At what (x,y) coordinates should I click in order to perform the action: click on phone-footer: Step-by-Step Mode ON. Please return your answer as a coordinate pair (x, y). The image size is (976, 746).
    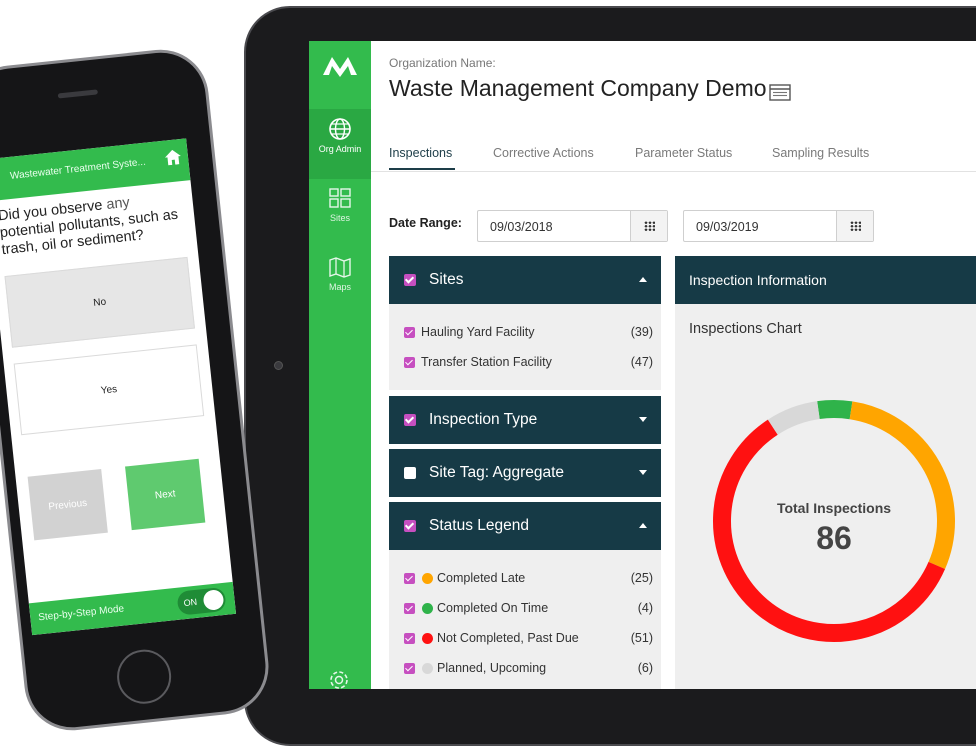
    Looking at the image, I should click on (132, 608).